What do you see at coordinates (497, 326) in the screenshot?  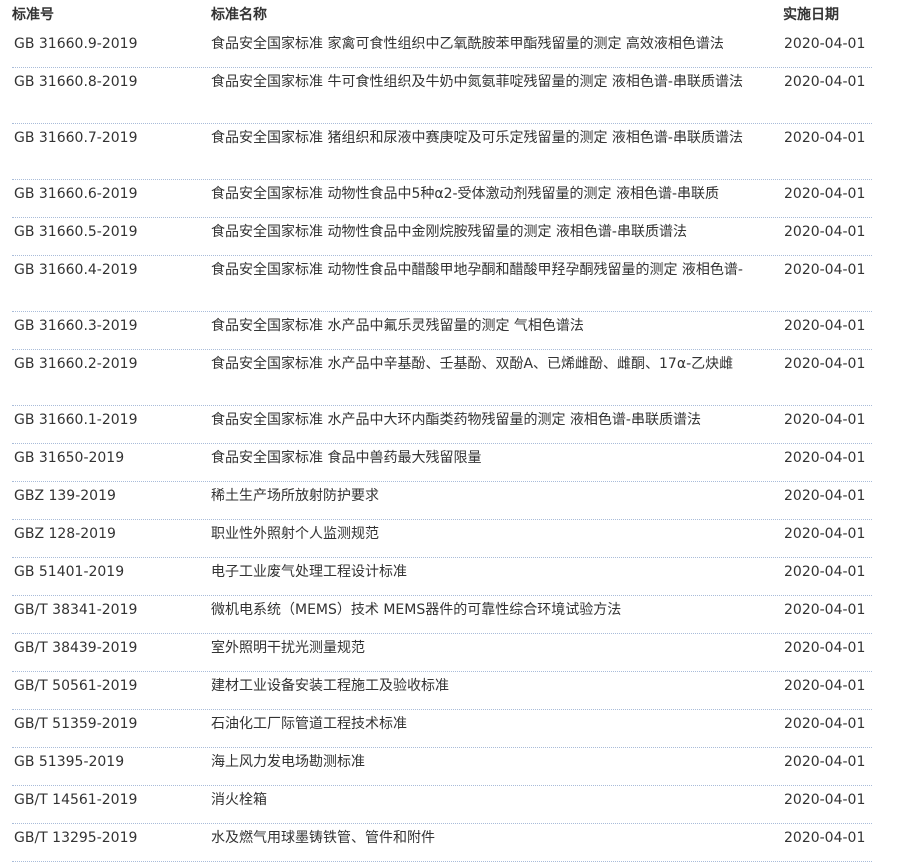 I see `standard-name-link: 食品安全国家标准 水产品中氟乐灵残留量的测定 气相色谱法` at bounding box center [497, 326].